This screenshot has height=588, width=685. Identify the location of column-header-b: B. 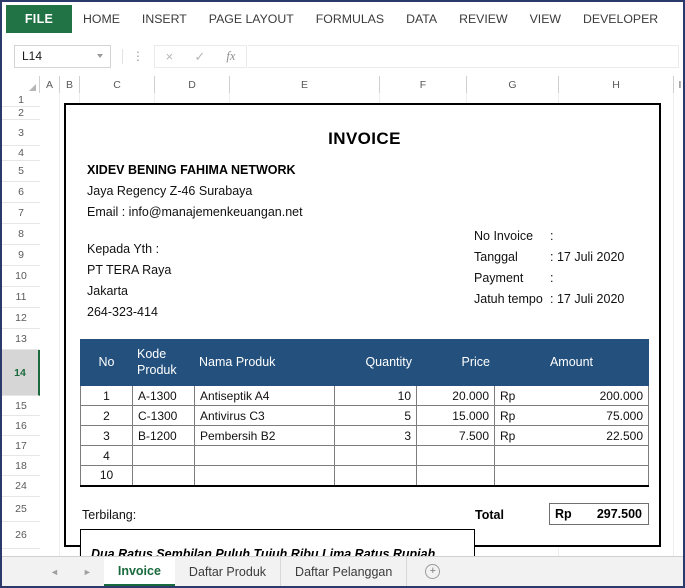
(70, 84).